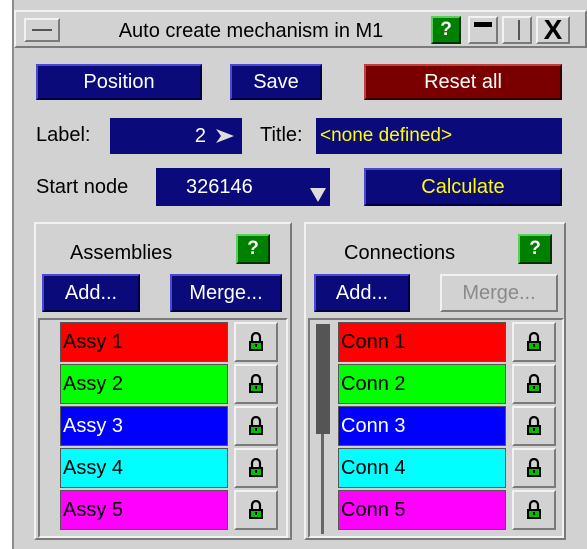 This screenshot has width=587, height=549. I want to click on start-node-caption: Start node, so click(82, 187).